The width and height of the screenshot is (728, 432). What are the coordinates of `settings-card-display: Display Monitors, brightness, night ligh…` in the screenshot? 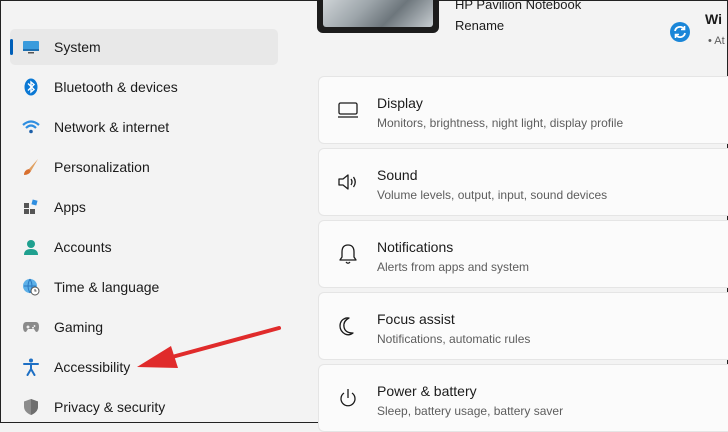 It's located at (523, 110).